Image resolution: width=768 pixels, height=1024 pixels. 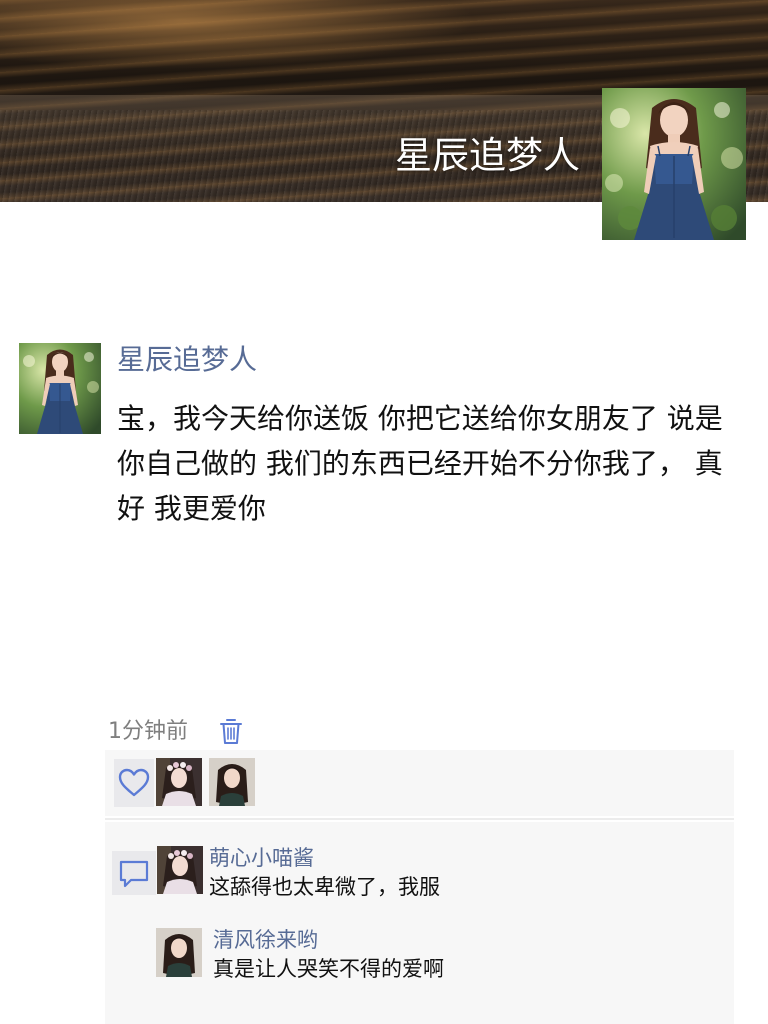 I want to click on post-author-name: 星辰追梦人, so click(x=187, y=360).